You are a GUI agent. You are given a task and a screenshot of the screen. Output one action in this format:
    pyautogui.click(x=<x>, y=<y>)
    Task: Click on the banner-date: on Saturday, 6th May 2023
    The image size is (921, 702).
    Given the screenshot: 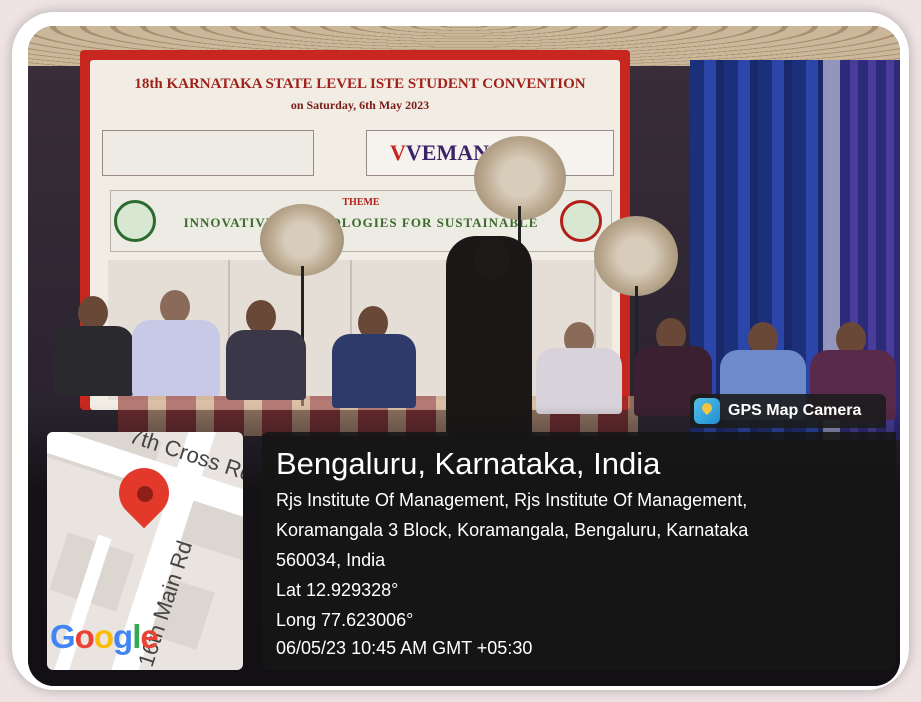 What is the action you would take?
    pyautogui.click(x=360, y=105)
    